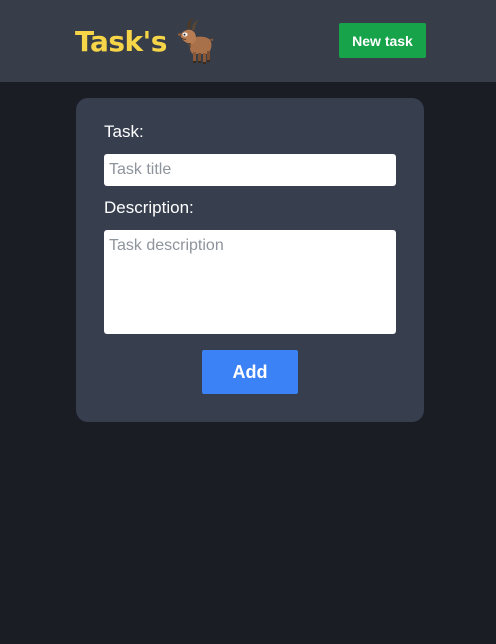 This screenshot has height=644, width=496. Describe the element at coordinates (250, 282) in the screenshot. I see `task-description-input` at that location.